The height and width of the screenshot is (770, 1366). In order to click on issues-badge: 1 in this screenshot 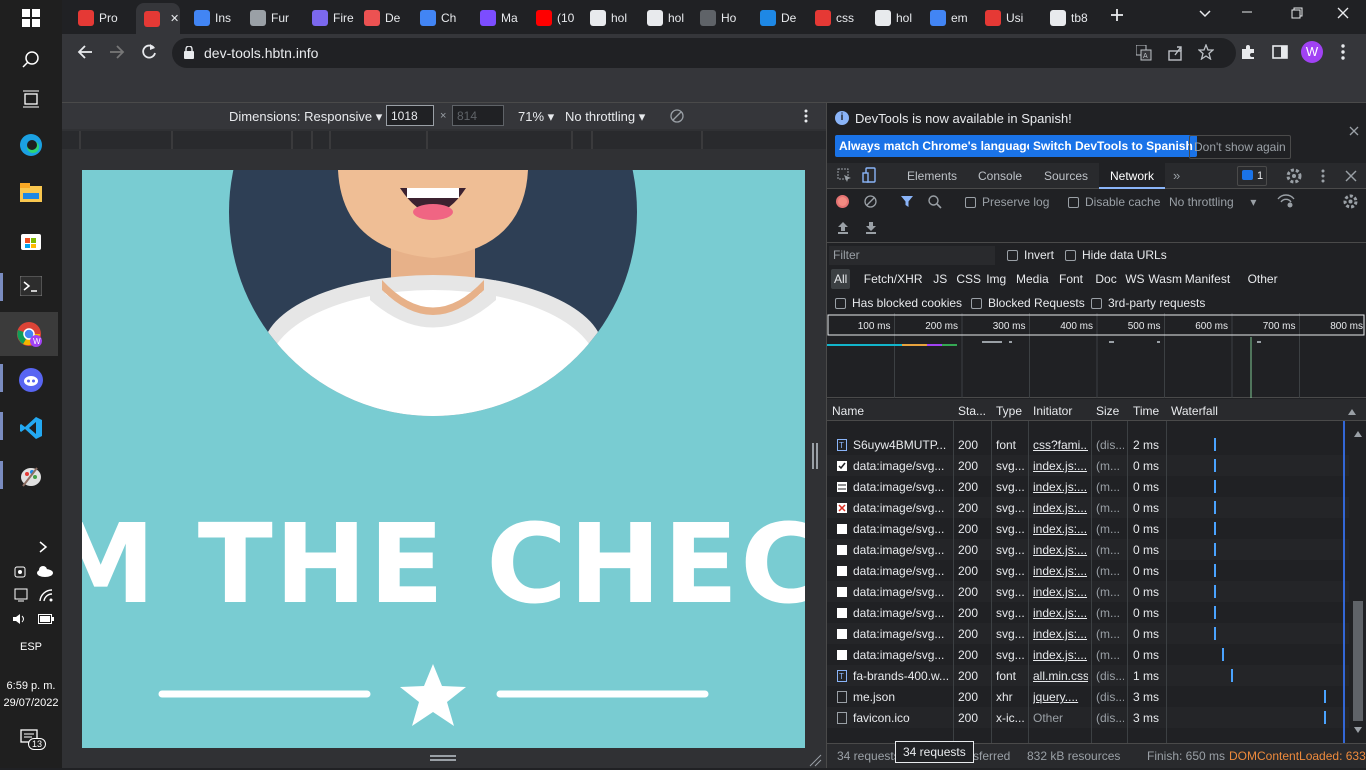, I will do `click(1252, 176)`.